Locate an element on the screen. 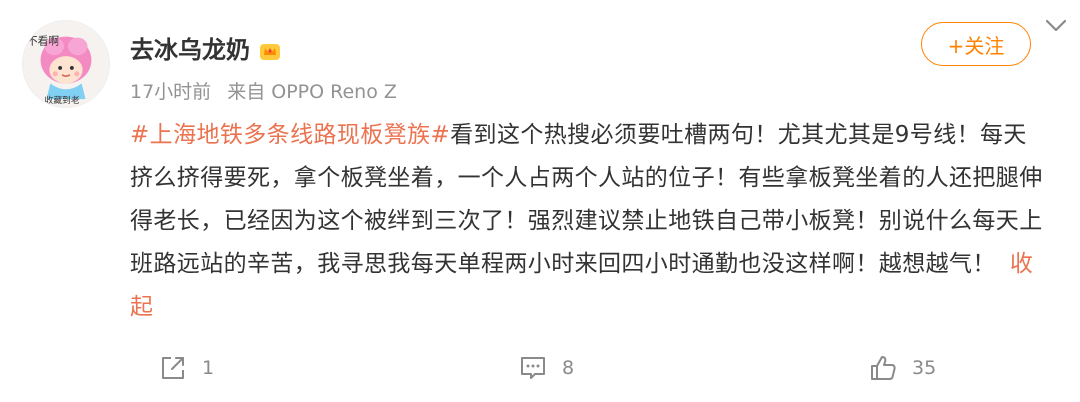  avatar: 不看啊 收藏到老 is located at coordinates (66, 64).